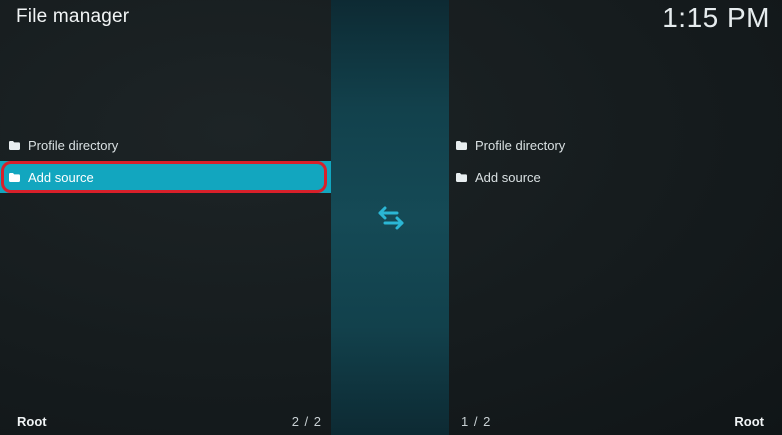  Describe the element at coordinates (32, 421) in the screenshot. I see `left-footer-root-label: Root` at that location.